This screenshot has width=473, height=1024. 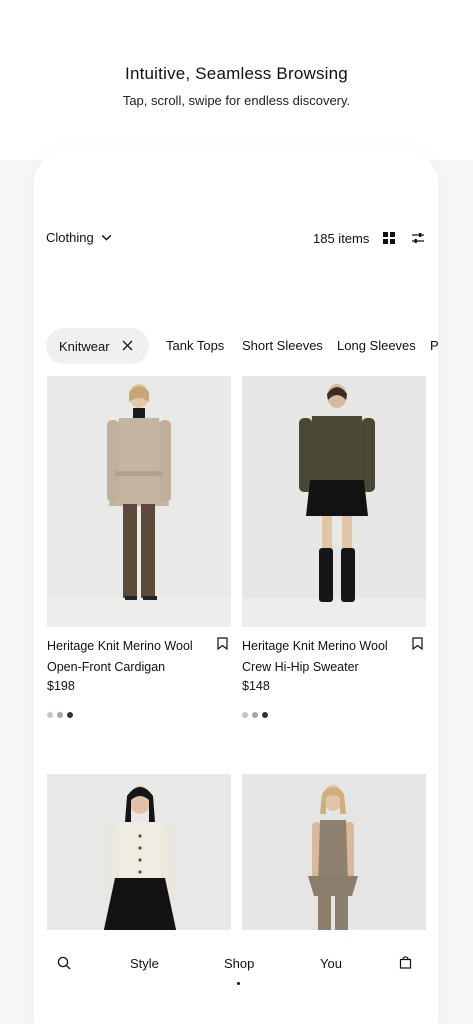 I want to click on close-icon, so click(x=127, y=345).